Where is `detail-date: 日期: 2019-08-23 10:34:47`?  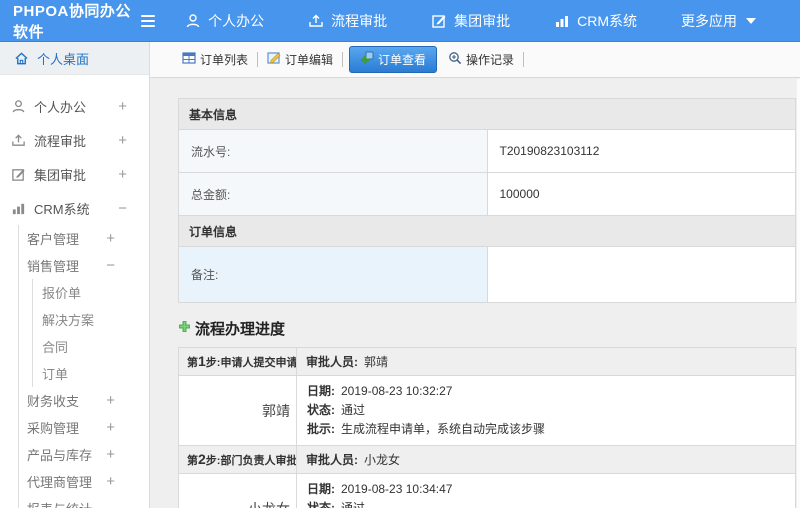 detail-date: 日期: 2019-08-23 10:34:47 is located at coordinates (380, 489).